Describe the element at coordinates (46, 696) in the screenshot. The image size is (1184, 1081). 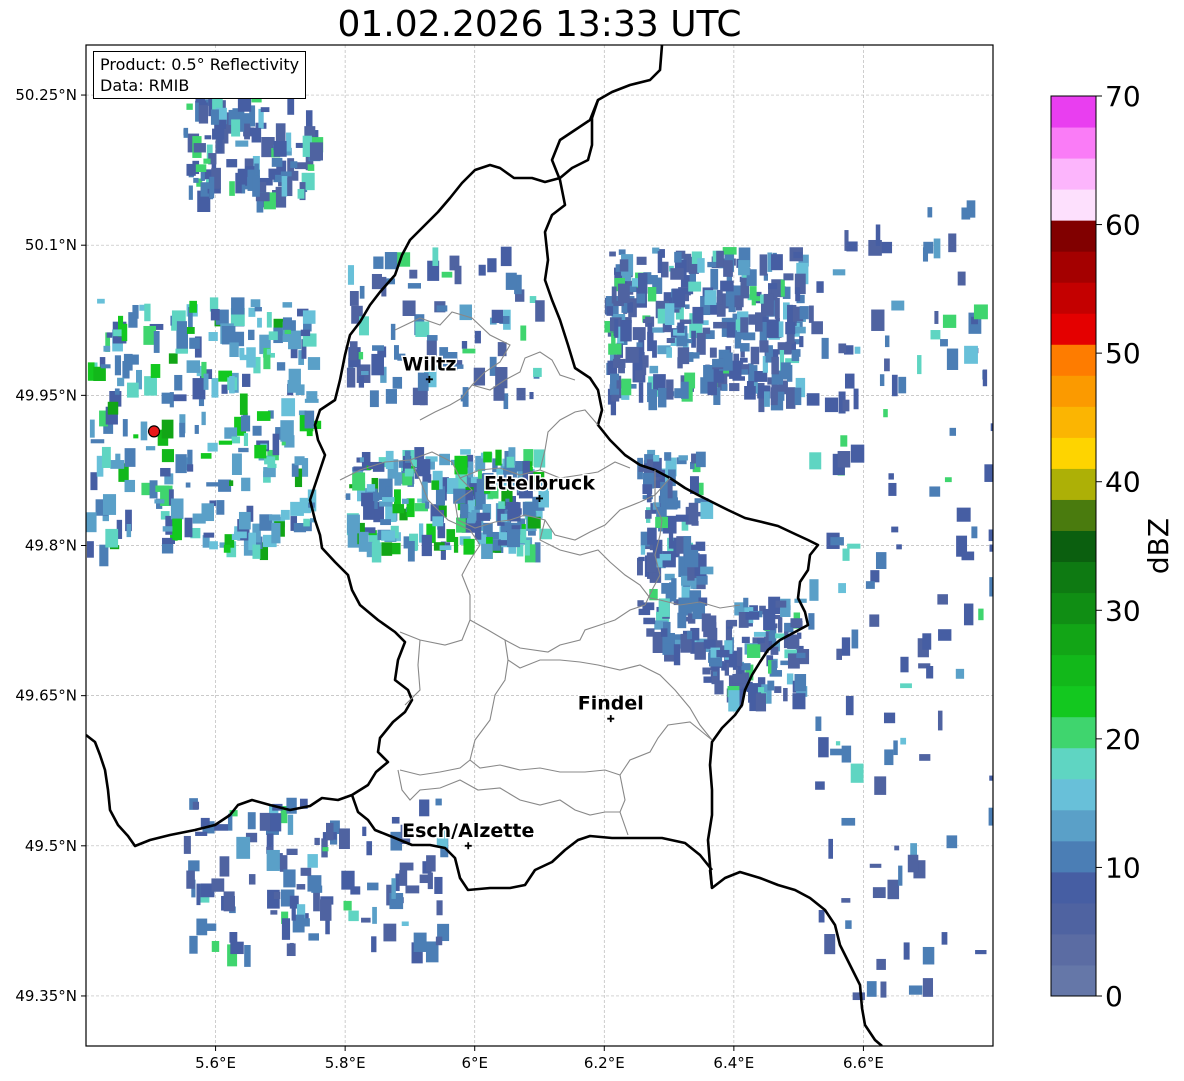
I see `lat-tick-label: 49.65°N` at that location.